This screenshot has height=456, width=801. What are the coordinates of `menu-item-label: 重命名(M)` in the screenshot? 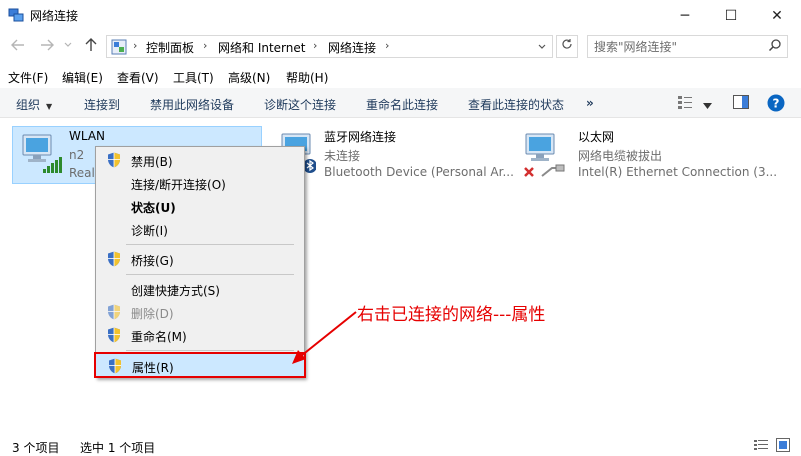 It's located at (159, 337).